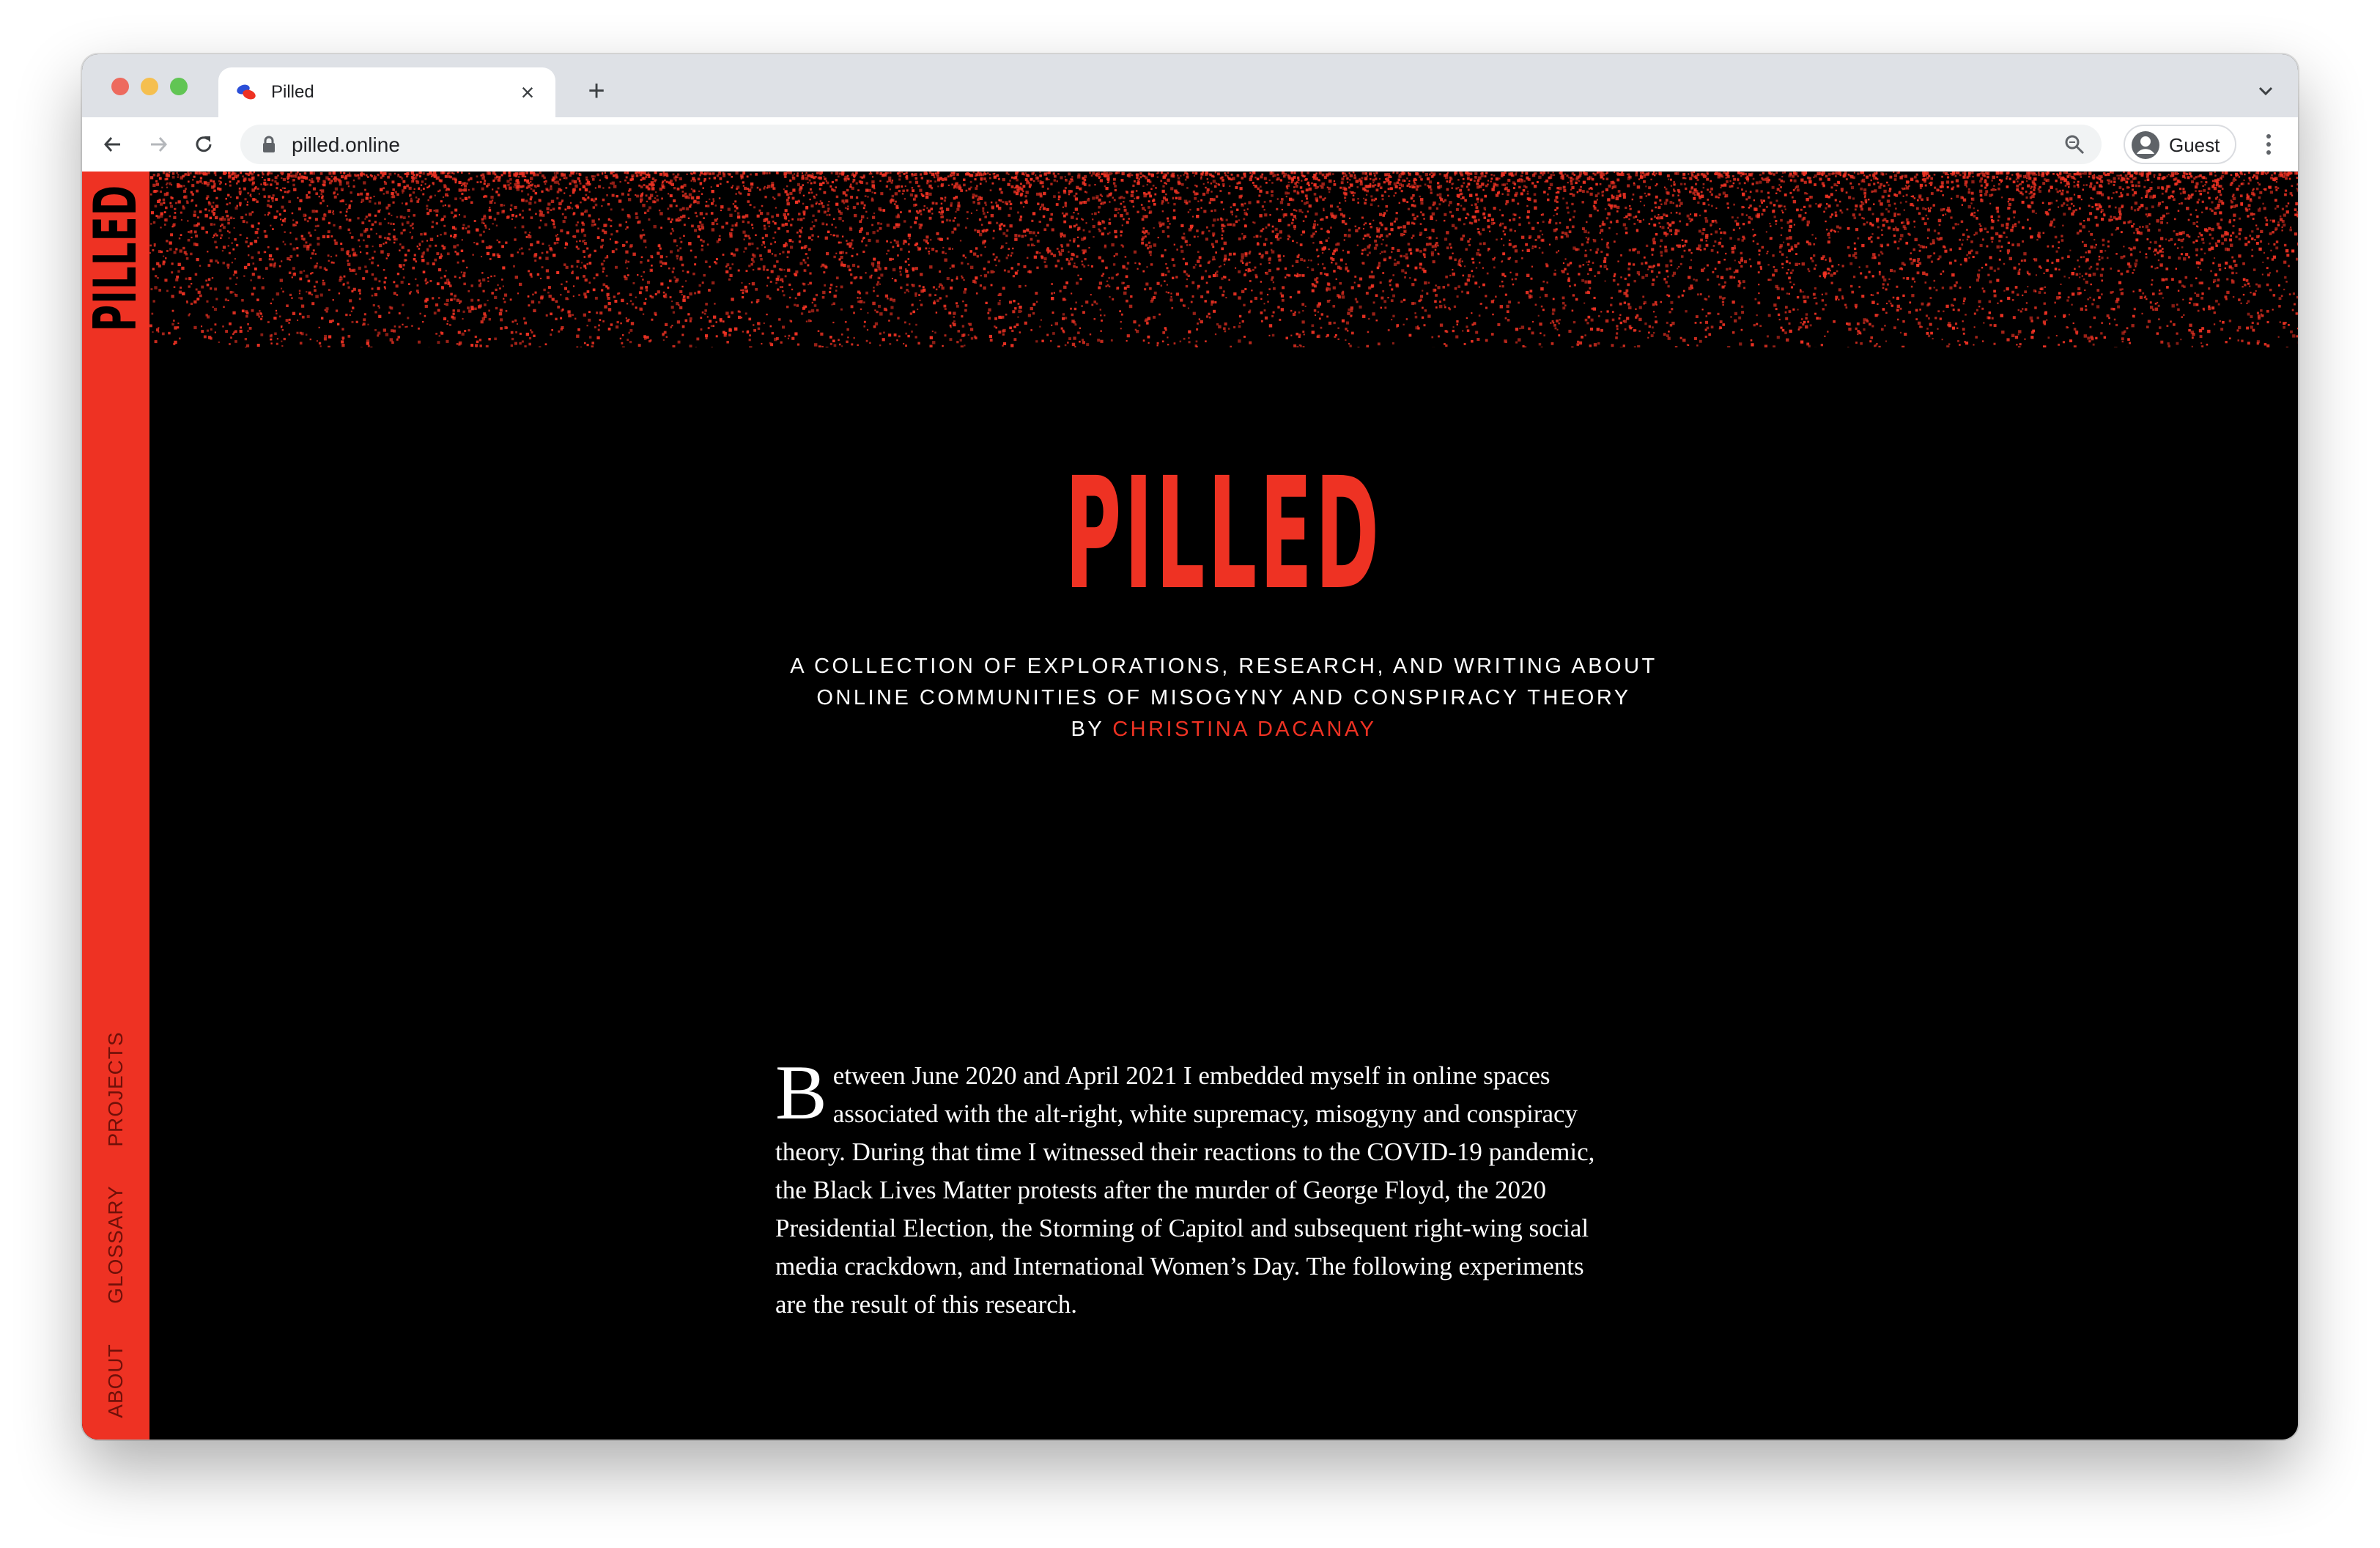 This screenshot has width=2380, height=1548. What do you see at coordinates (527, 92) in the screenshot?
I see `tab-close-icon: ×` at bounding box center [527, 92].